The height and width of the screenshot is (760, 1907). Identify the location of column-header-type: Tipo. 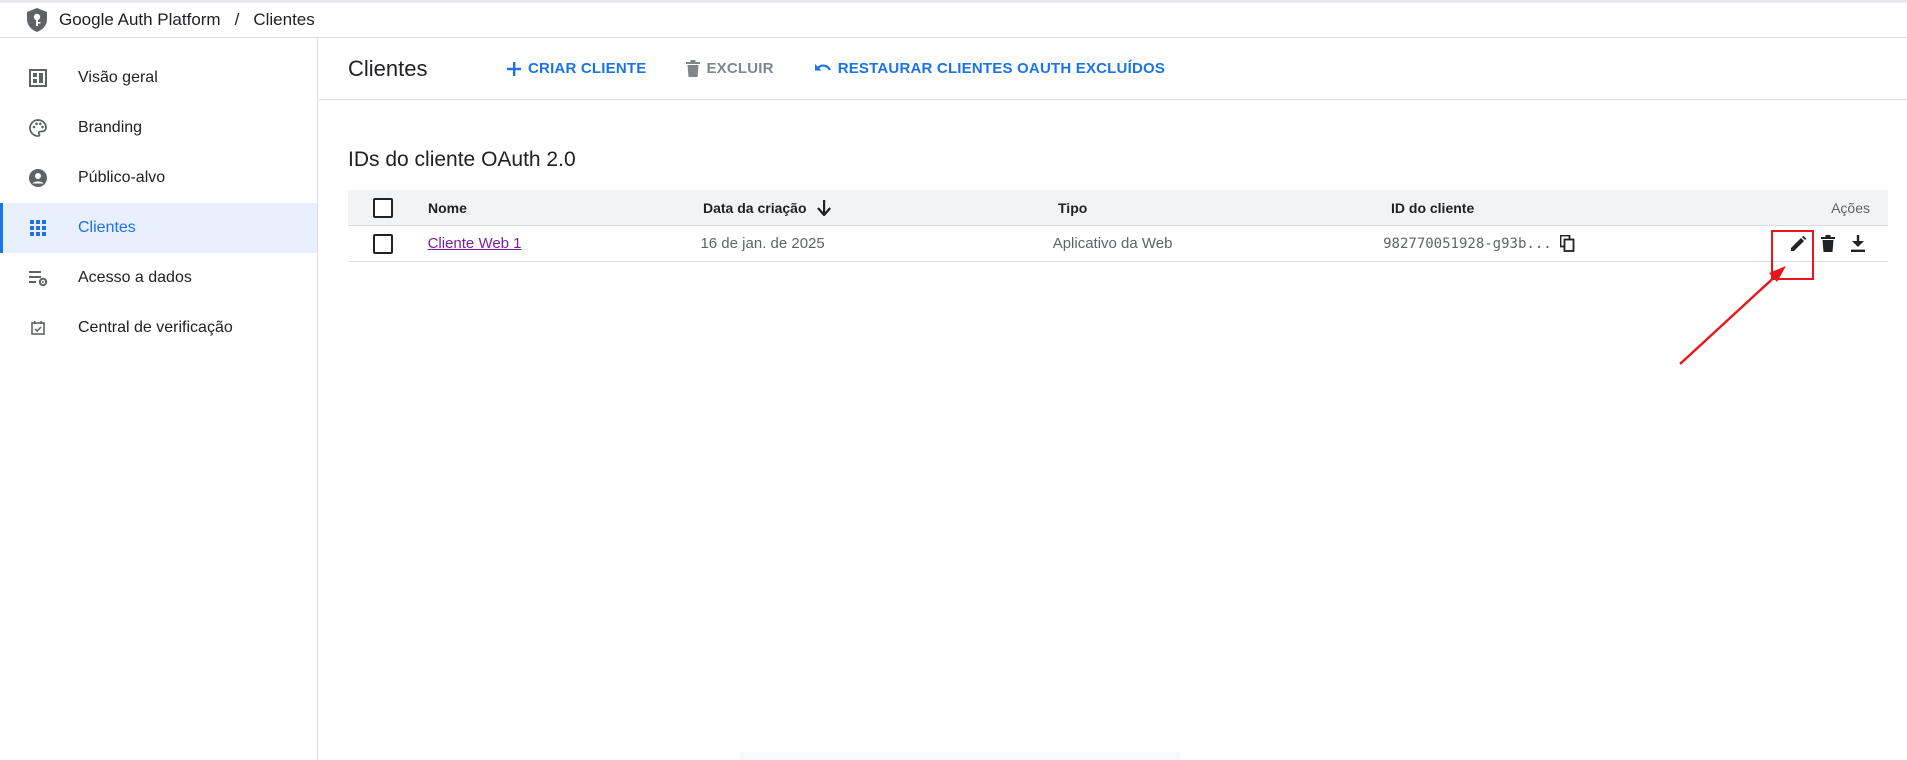
(1224, 208).